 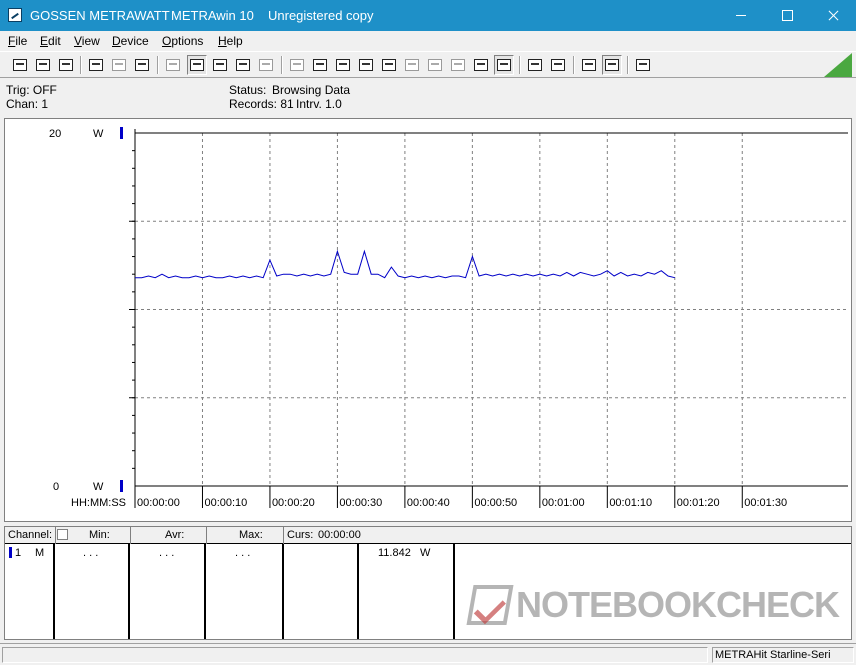 What do you see at coordinates (15, 15) in the screenshot?
I see `app-logo-icon` at bounding box center [15, 15].